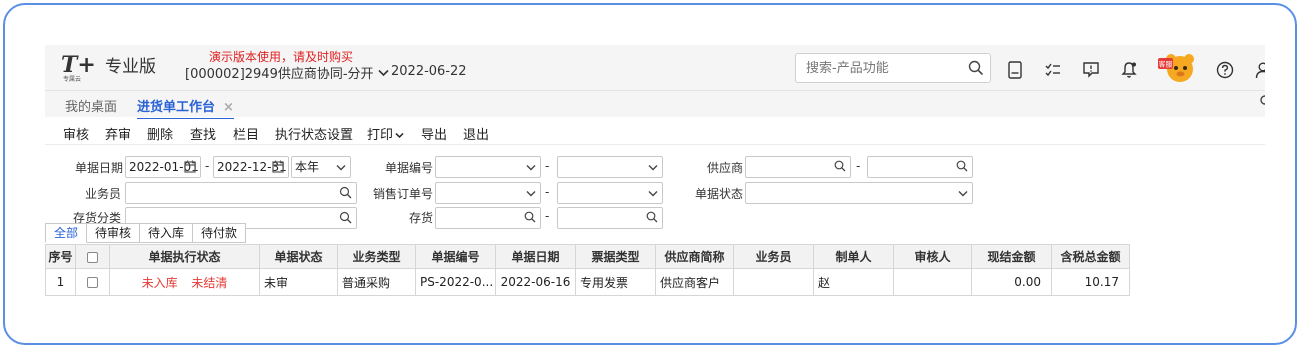 Image resolution: width=1300 pixels, height=348 pixels. What do you see at coordinates (114, 233) in the screenshot?
I see `status-tab-pending-audit: 待审核` at bounding box center [114, 233].